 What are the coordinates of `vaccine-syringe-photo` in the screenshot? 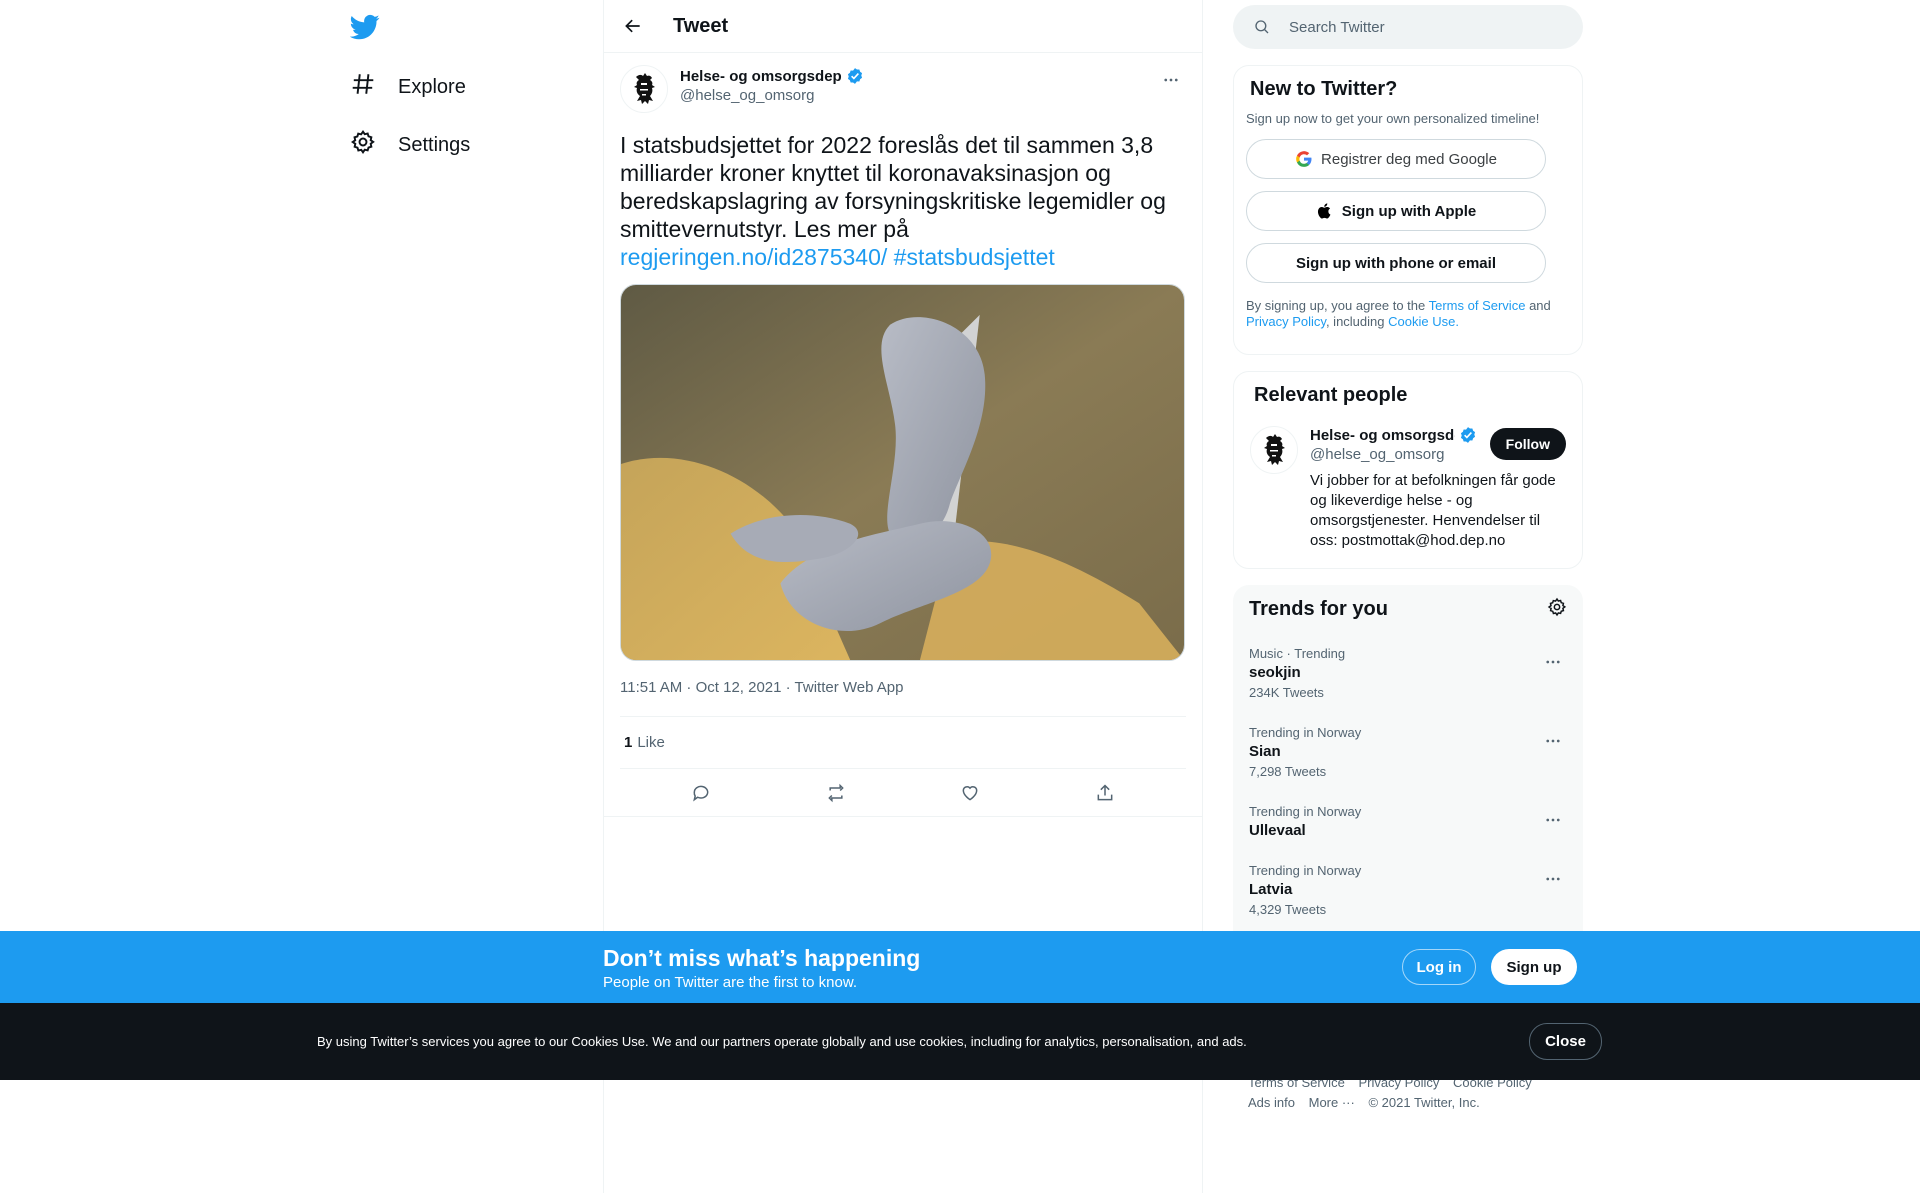 It's located at (902, 472).